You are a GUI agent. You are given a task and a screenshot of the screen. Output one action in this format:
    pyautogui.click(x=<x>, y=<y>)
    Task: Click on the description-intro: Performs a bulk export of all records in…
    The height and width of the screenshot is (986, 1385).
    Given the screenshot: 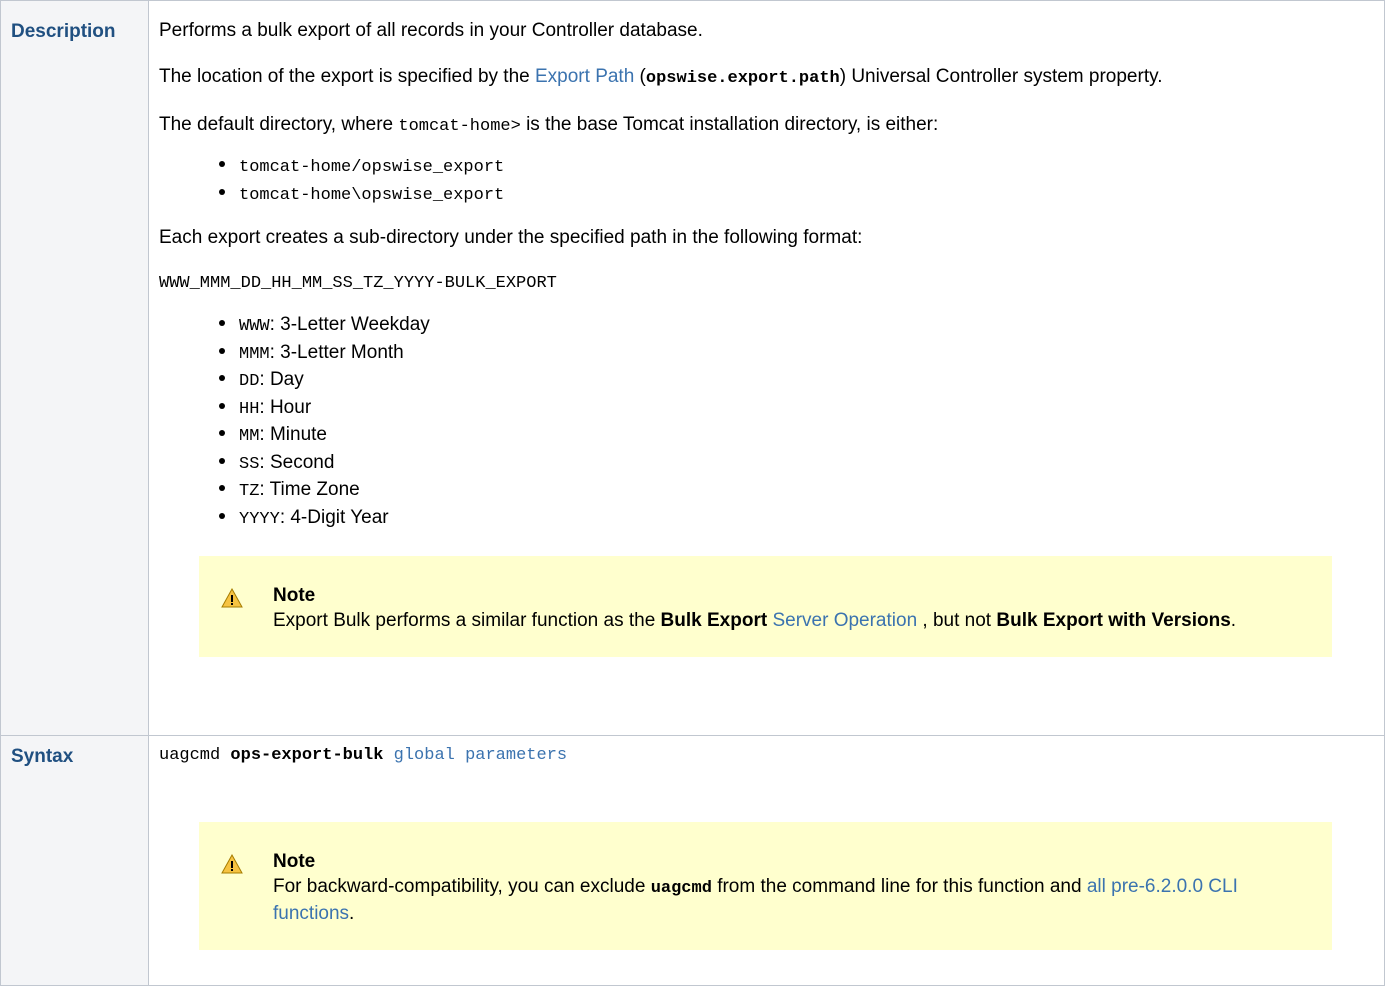 What is the action you would take?
    pyautogui.click(x=431, y=30)
    